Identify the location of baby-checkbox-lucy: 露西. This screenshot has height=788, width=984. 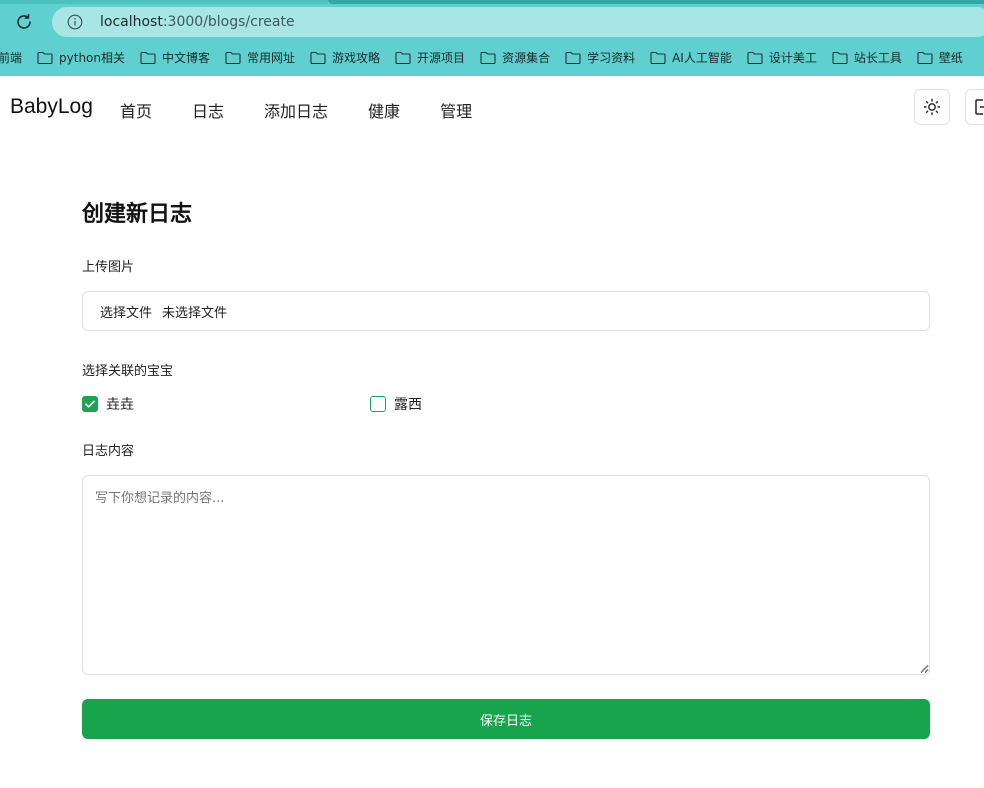
(396, 404).